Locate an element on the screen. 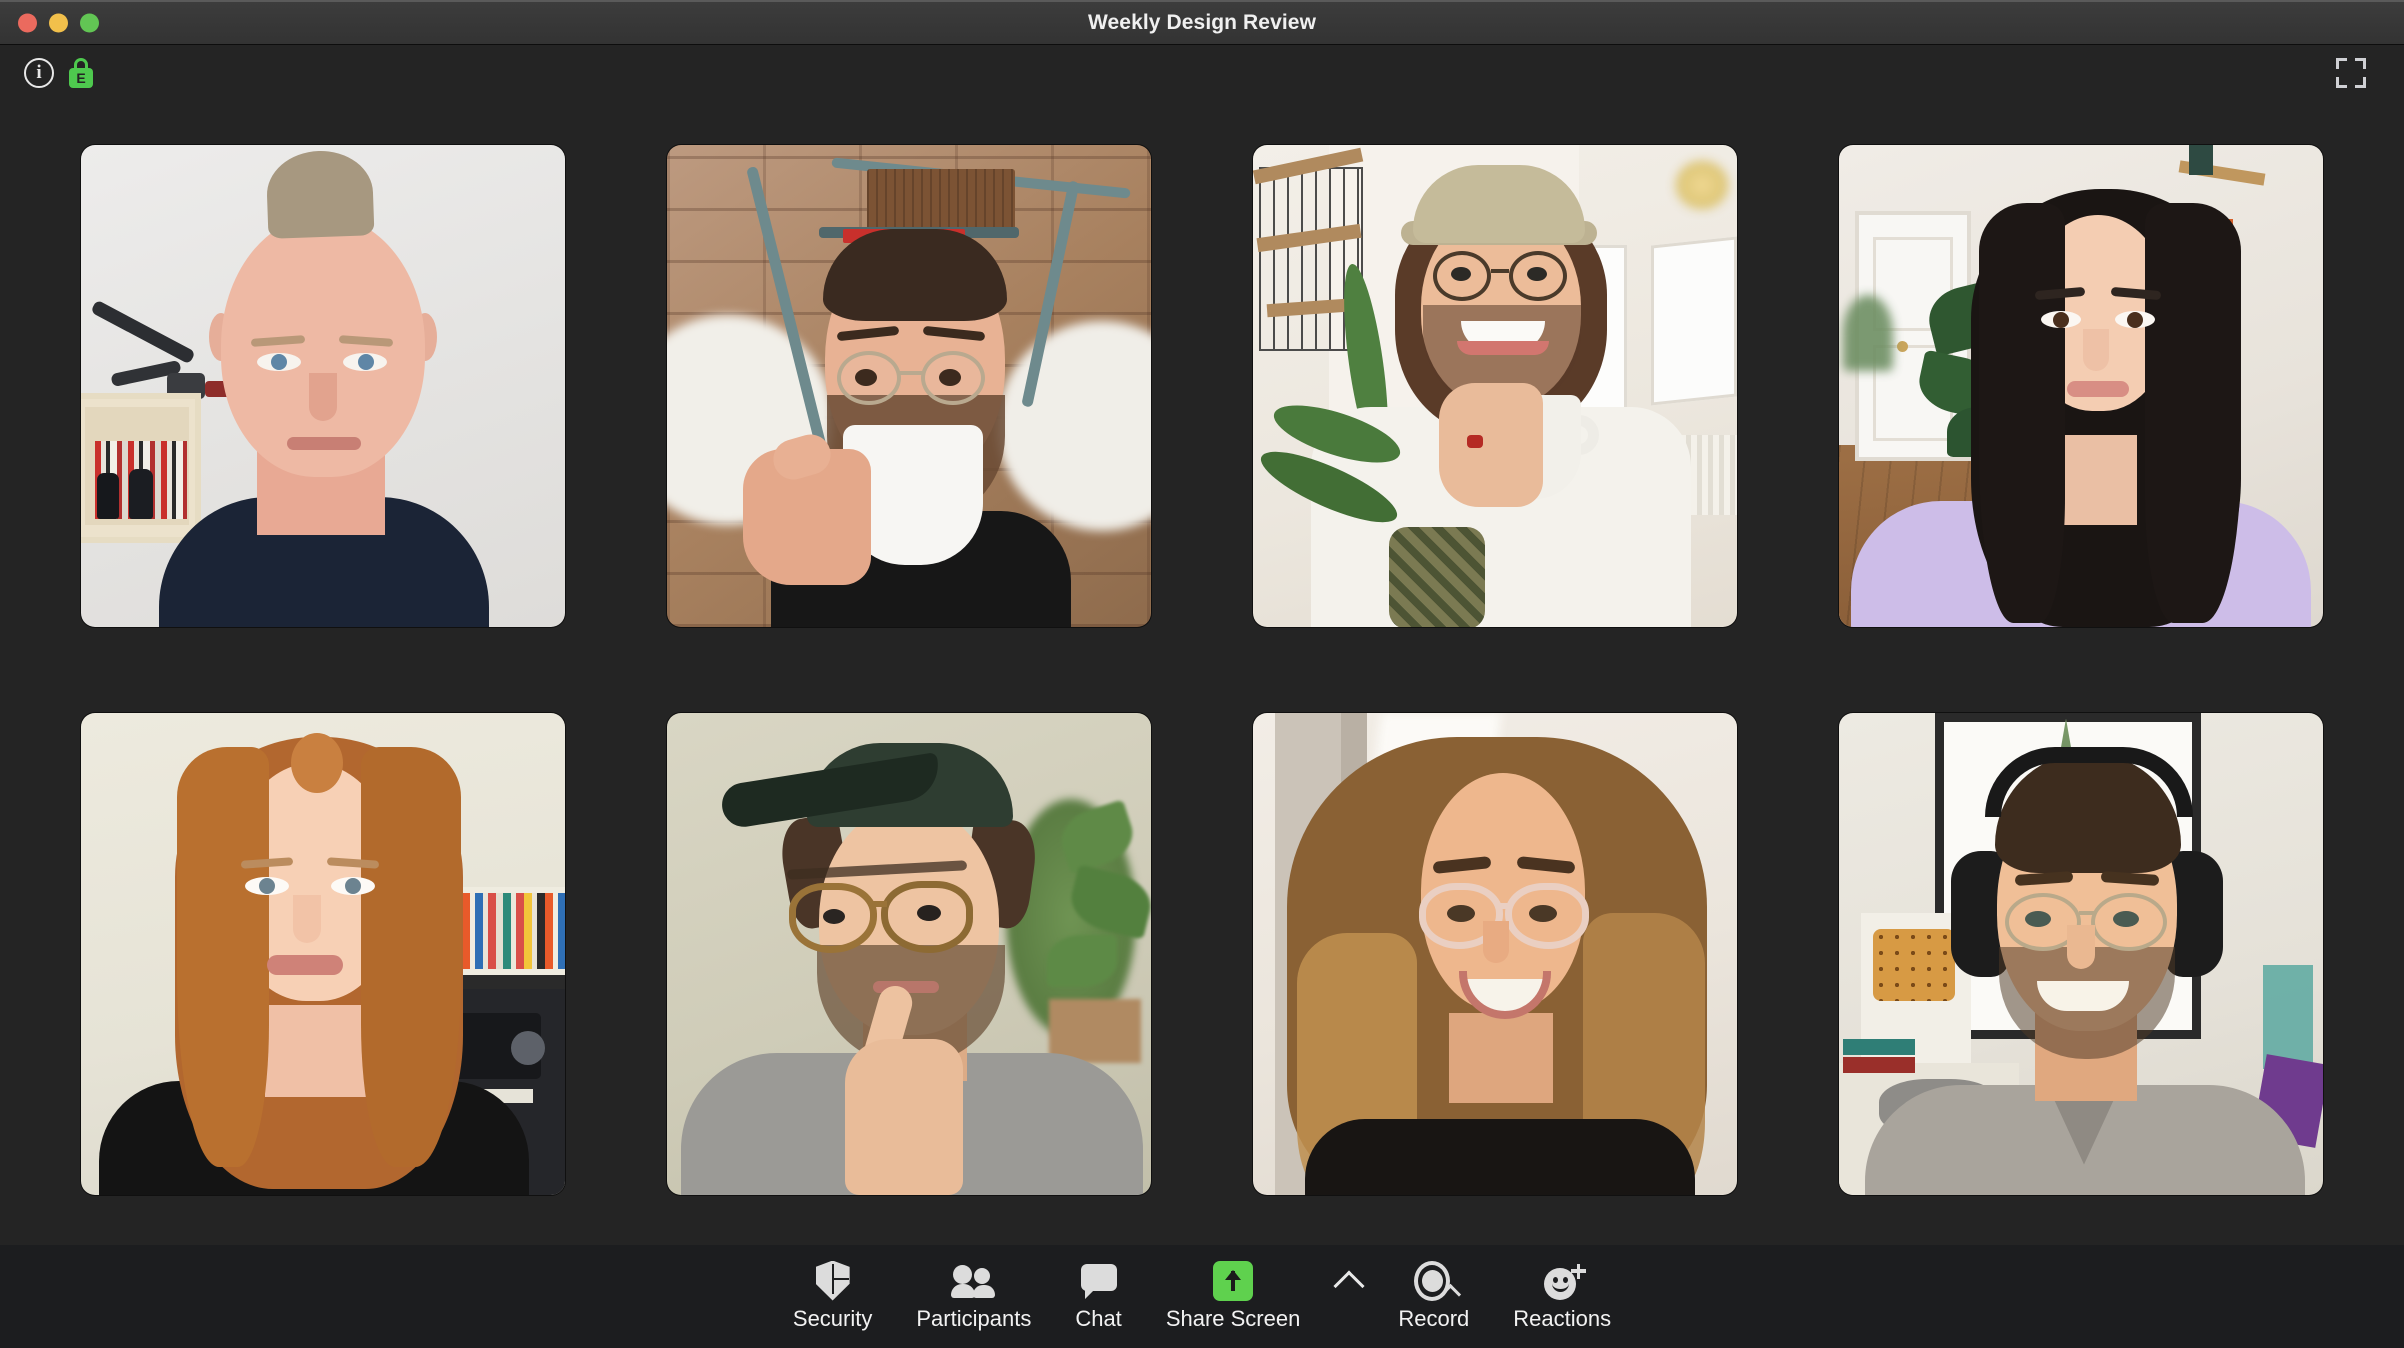 This screenshot has height=1348, width=2404. chat-bubble-icon is located at coordinates (1098, 1281).